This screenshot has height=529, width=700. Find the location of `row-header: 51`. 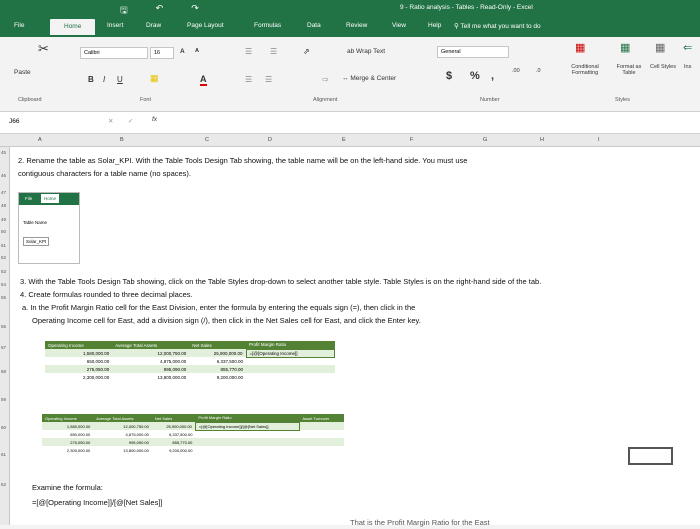

row-header: 51 is located at coordinates (3, 245).